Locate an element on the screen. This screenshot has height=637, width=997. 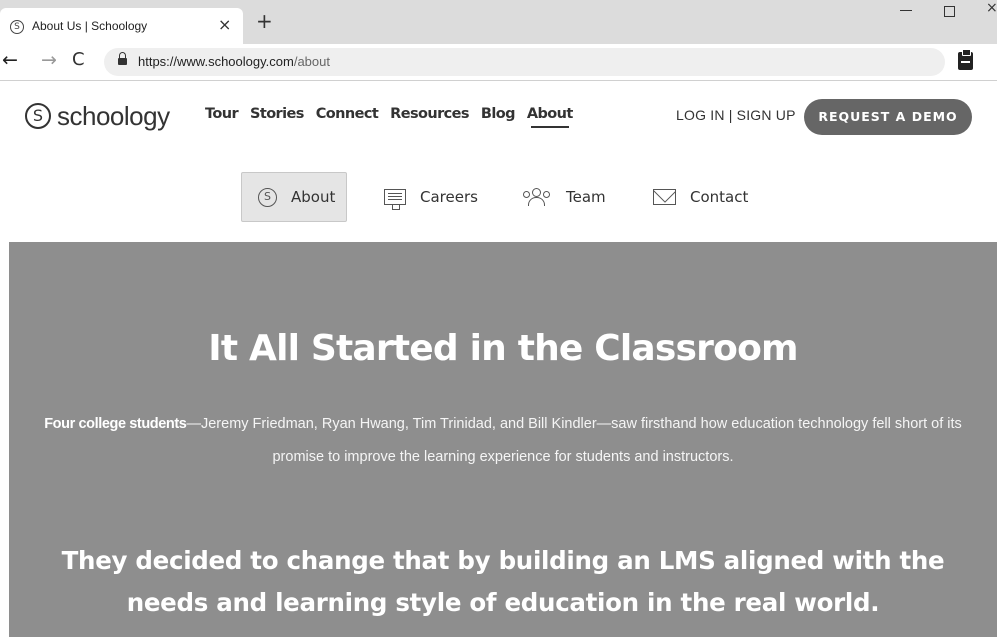
window-close-icon: × is located at coordinates (991, 8).